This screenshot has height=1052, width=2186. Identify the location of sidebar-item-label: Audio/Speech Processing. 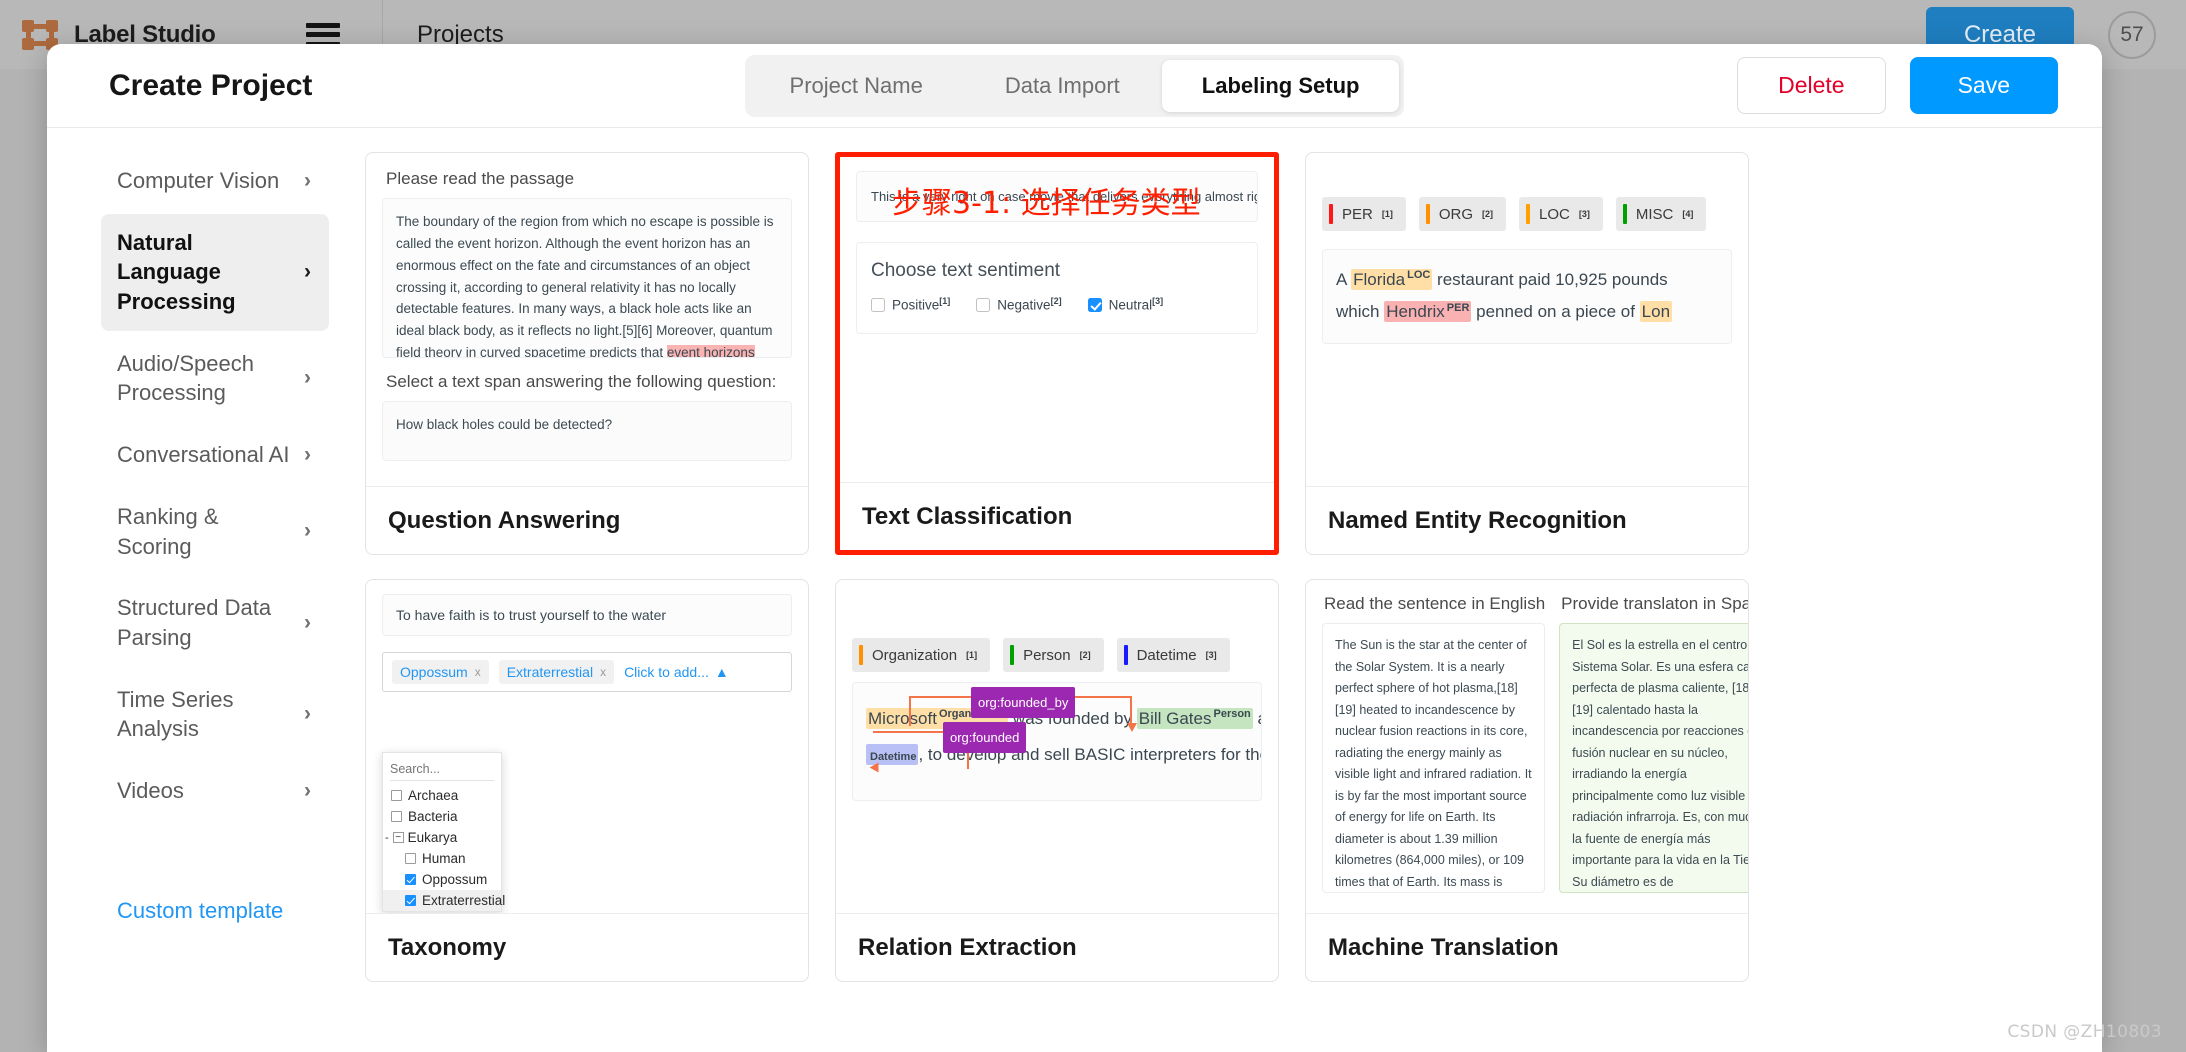
(185, 378).